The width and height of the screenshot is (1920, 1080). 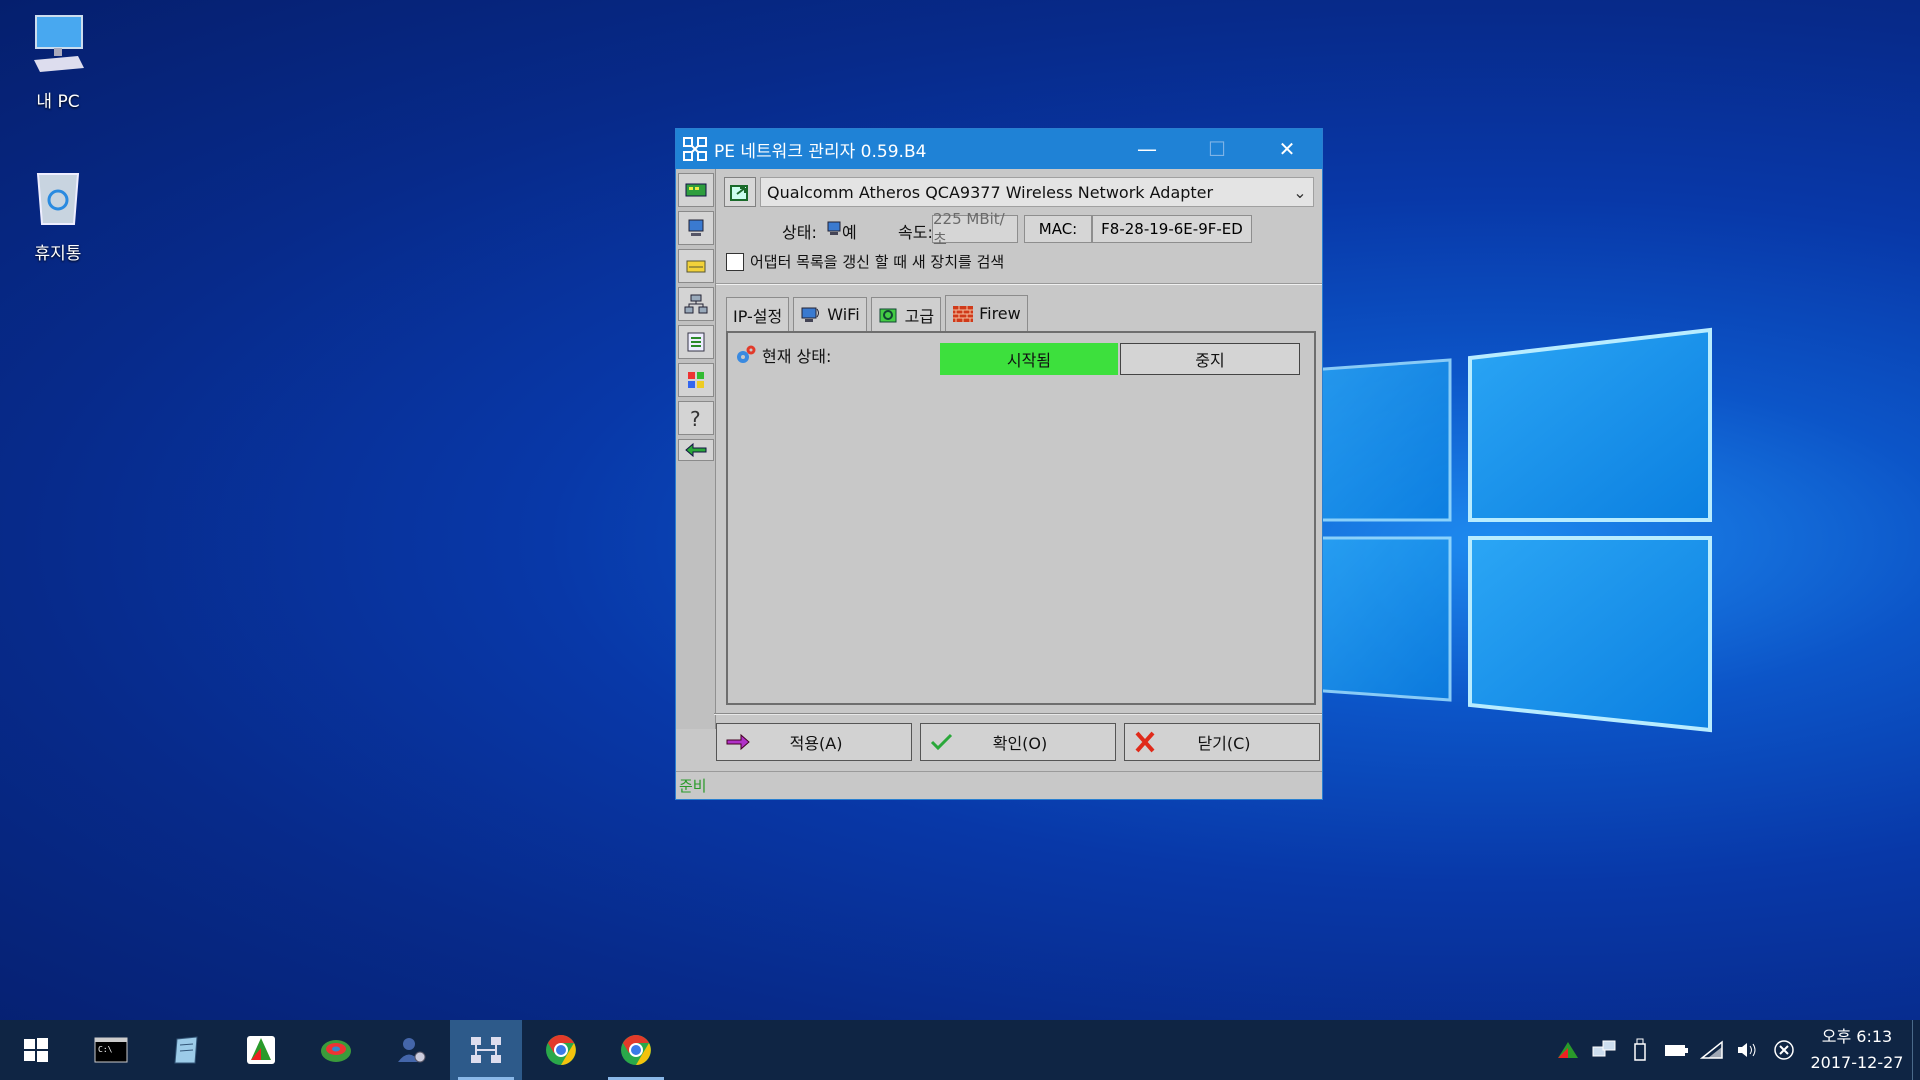 I want to click on footer-separator, so click(x=1018, y=714).